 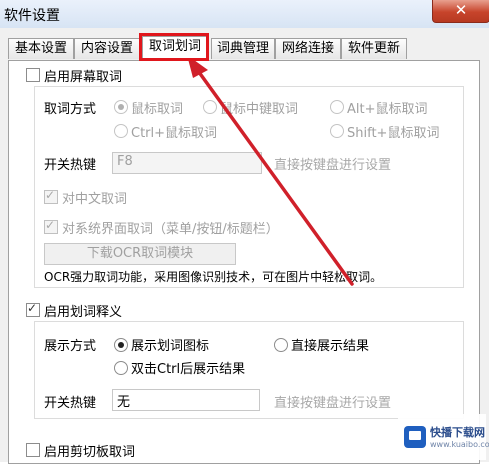 I want to click on watermark-text: 快播下载网, so click(x=457, y=432).